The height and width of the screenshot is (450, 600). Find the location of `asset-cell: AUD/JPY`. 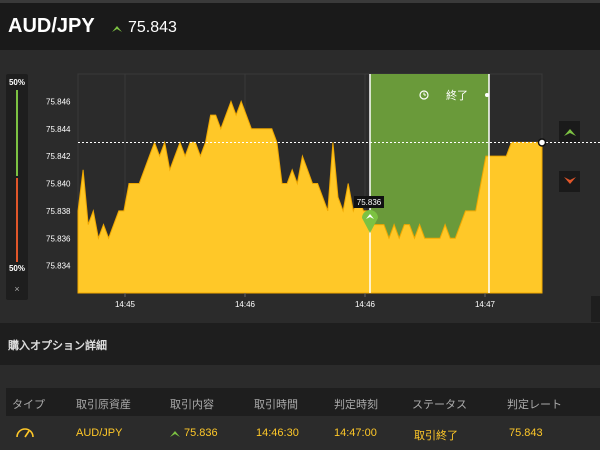

asset-cell: AUD/JPY is located at coordinates (99, 433).